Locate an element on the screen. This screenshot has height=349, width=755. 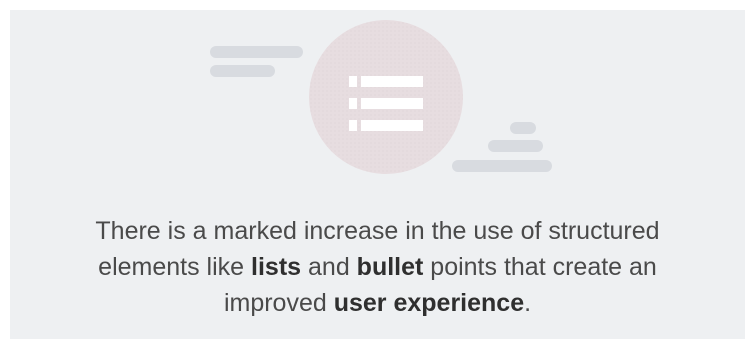
emphasis-user-experience: user experience is located at coordinates (429, 303).